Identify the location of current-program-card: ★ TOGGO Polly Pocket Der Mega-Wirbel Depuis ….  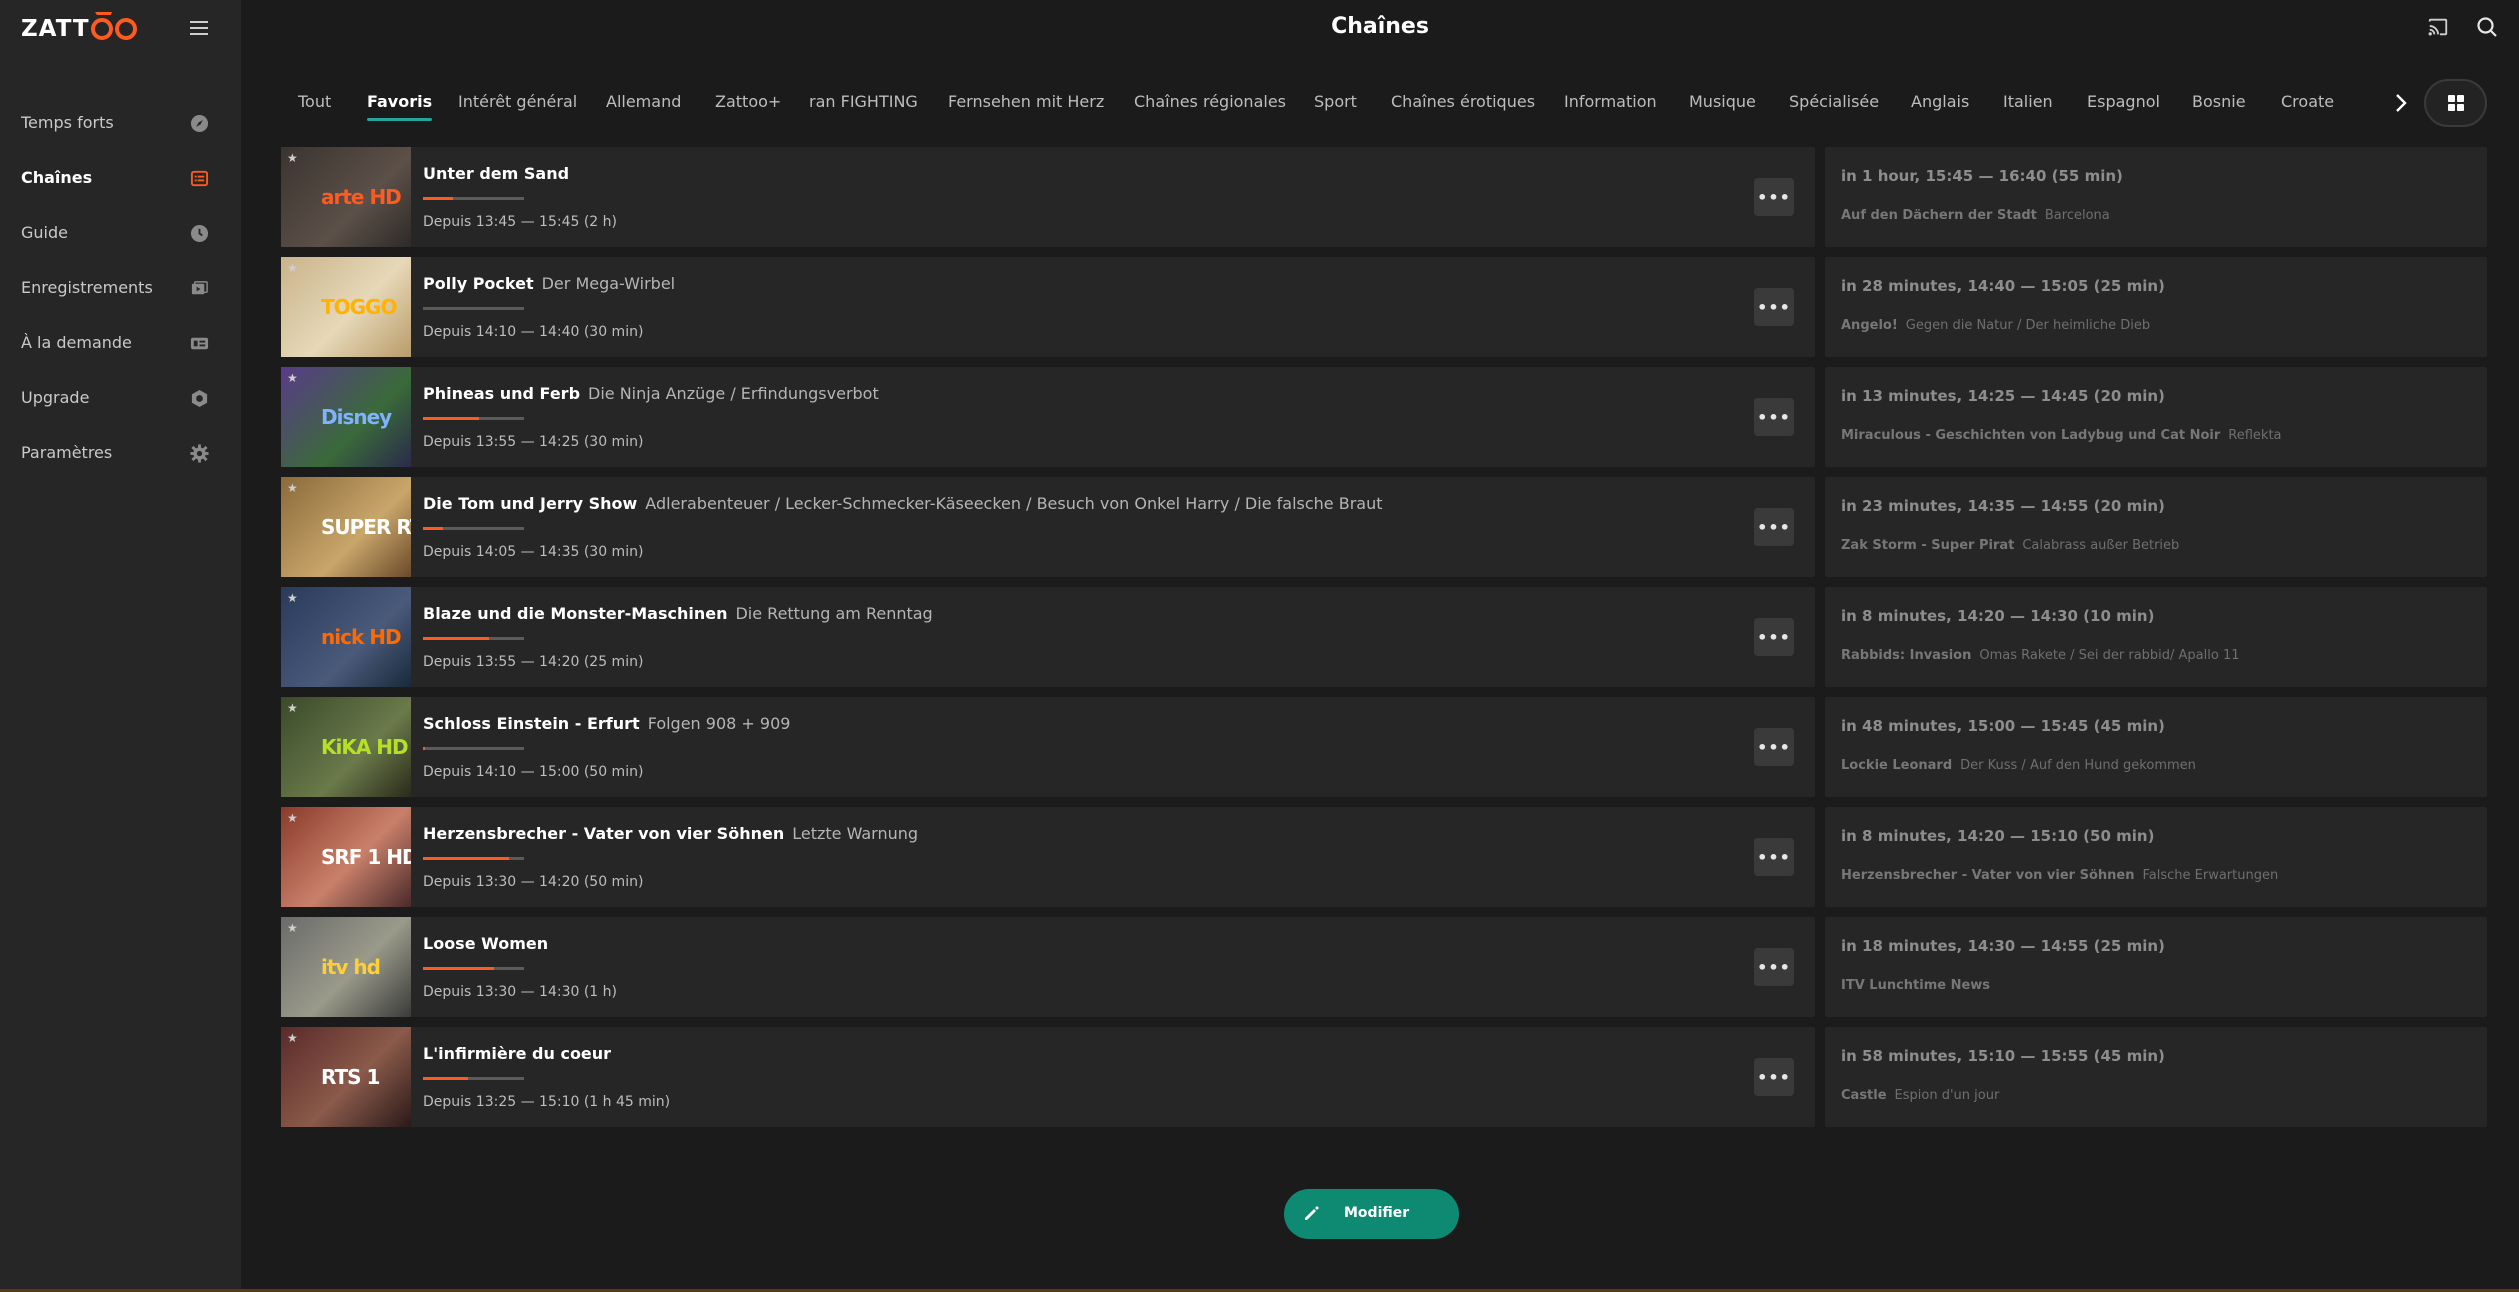
(1048, 307).